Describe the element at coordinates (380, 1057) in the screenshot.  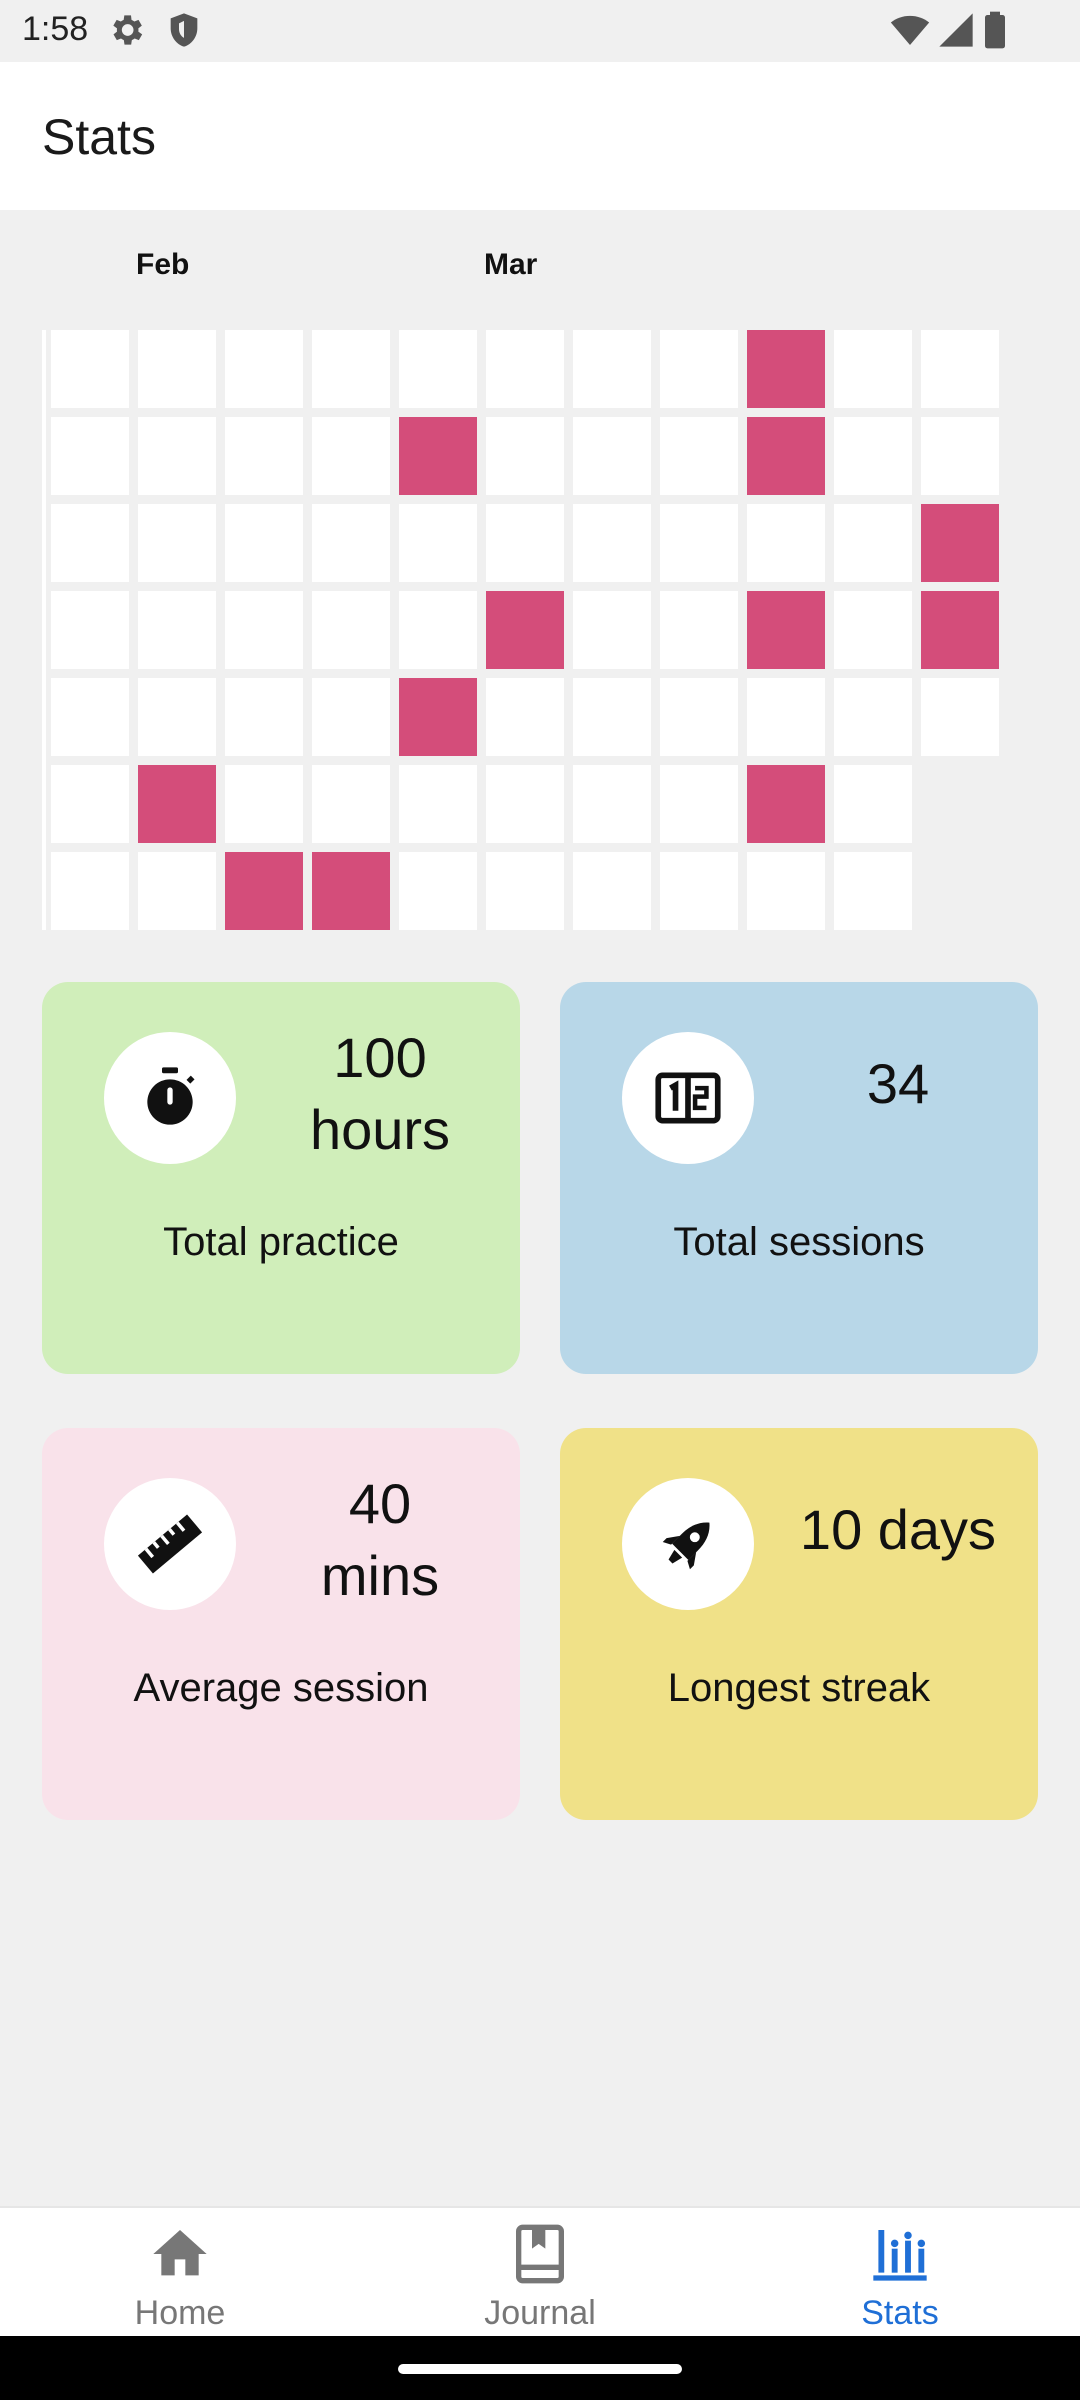
I see `stat-value-line: 100` at that location.